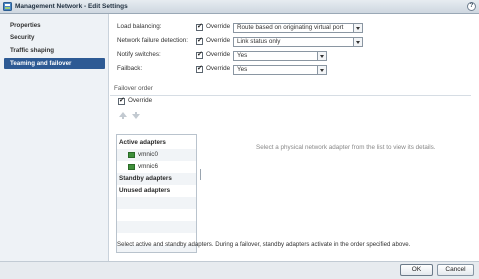 The width and height of the screenshot is (479, 279). I want to click on arrow-up-icon, so click(123, 115).